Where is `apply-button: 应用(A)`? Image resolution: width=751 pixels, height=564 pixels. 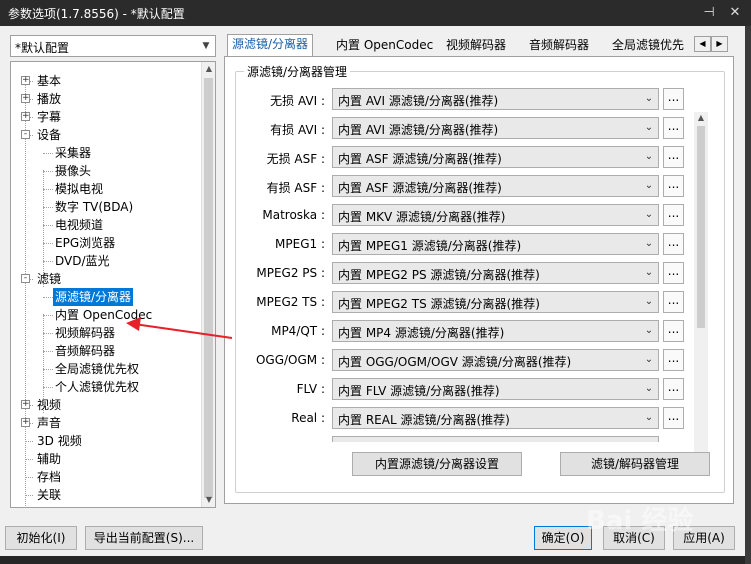
apply-button: 应用(A) is located at coordinates (704, 538).